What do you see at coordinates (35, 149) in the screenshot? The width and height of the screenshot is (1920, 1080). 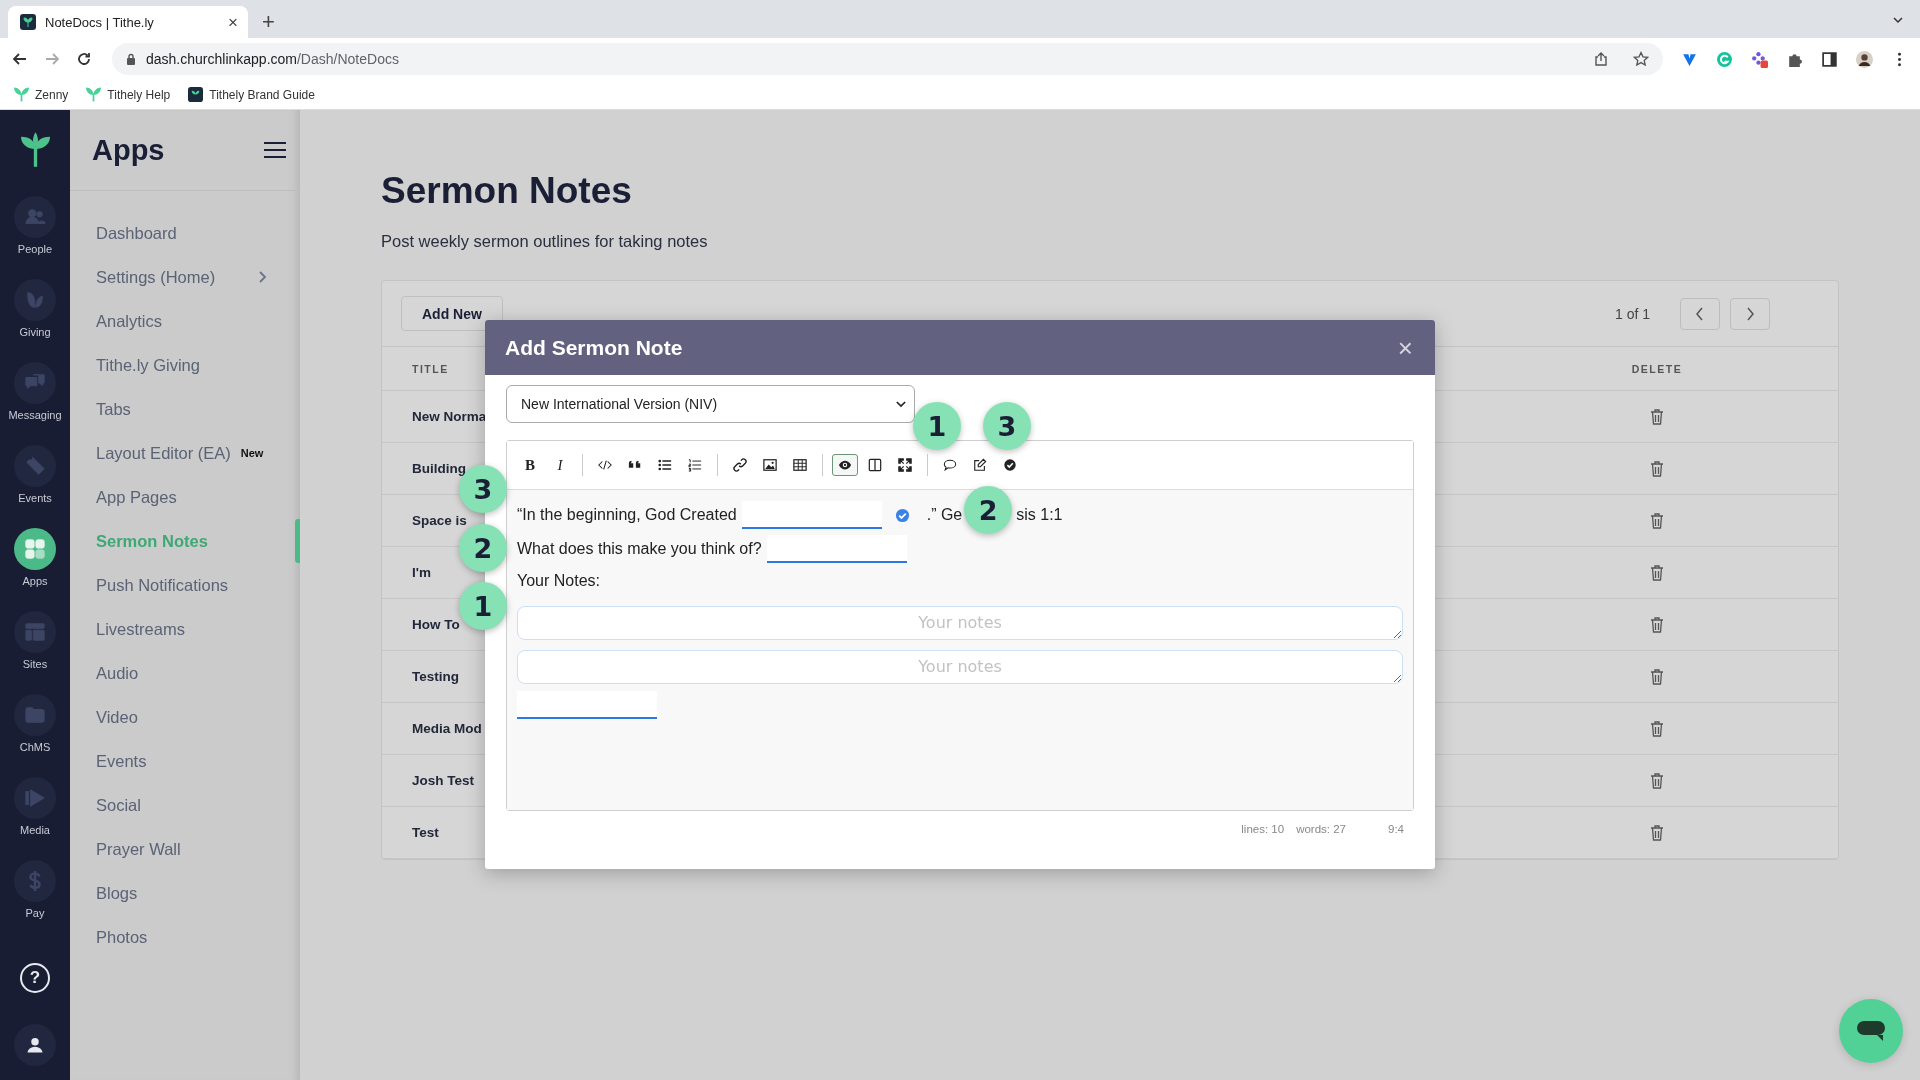 I see `sprout-logo-icon` at bounding box center [35, 149].